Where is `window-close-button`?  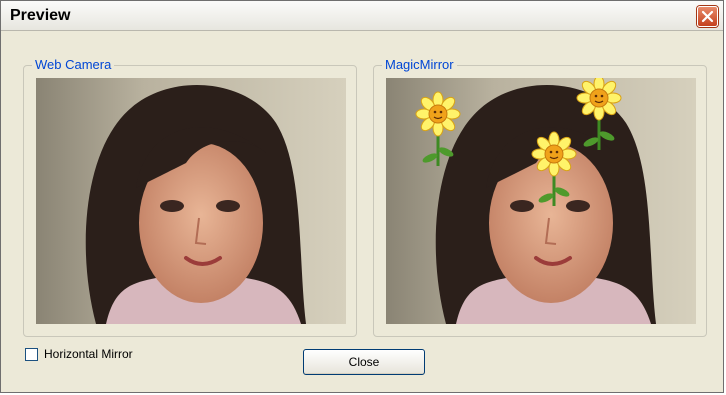
window-close-button is located at coordinates (707, 16).